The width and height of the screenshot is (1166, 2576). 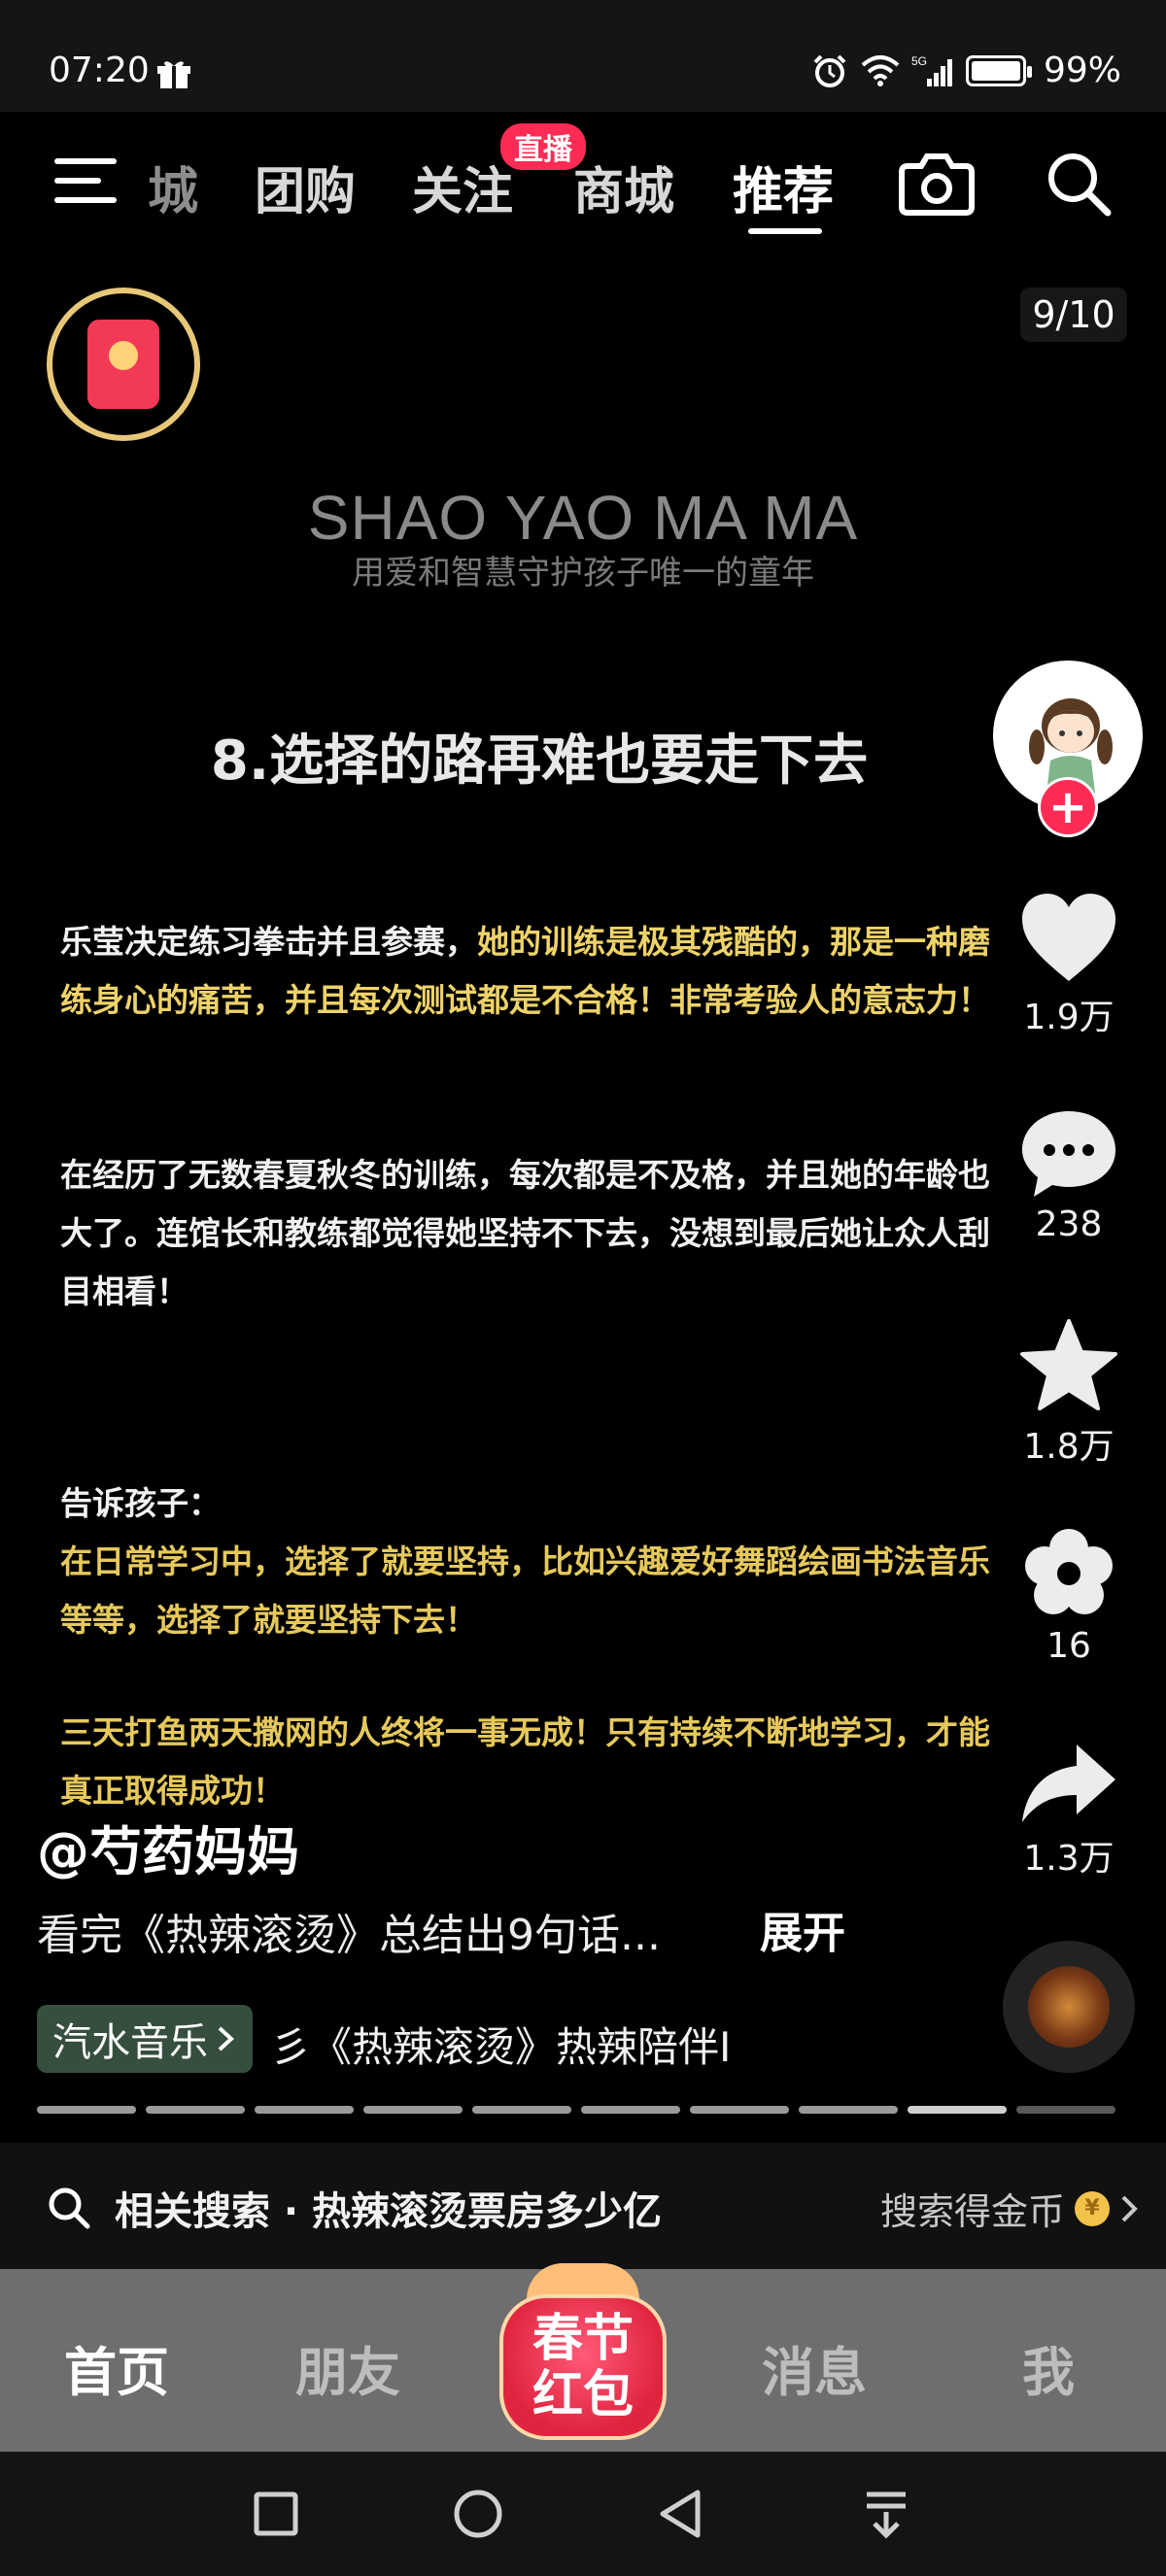 What do you see at coordinates (168, 1847) in the screenshot?
I see `author-name: @芍药妈妈` at bounding box center [168, 1847].